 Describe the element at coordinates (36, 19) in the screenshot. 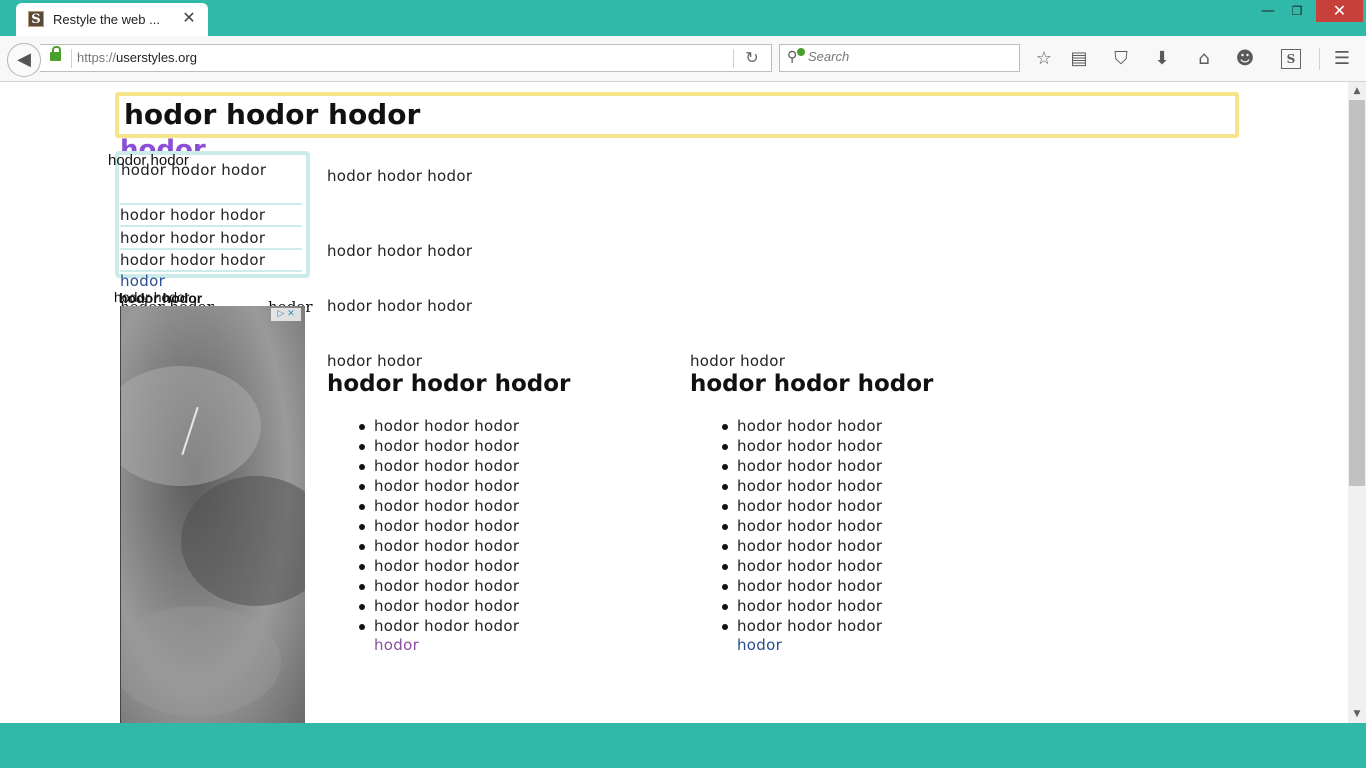

I see `stylish-favicon-icon: S` at that location.